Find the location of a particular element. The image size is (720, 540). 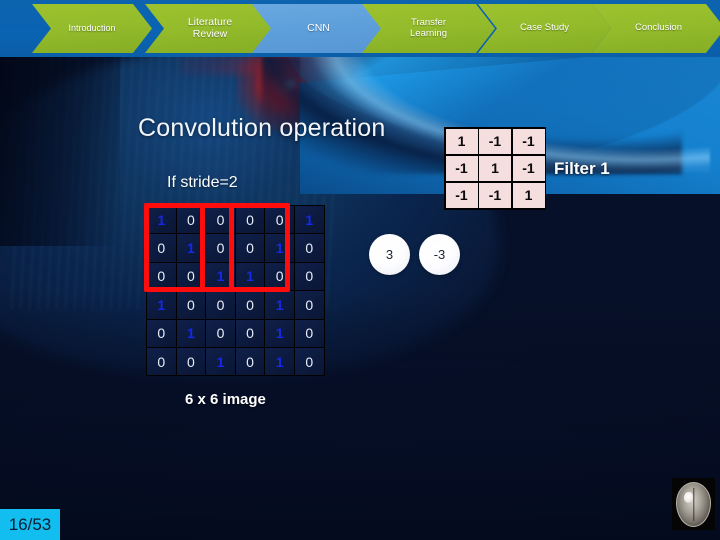

image-cell-r4-c4: 1 is located at coordinates (279, 333).